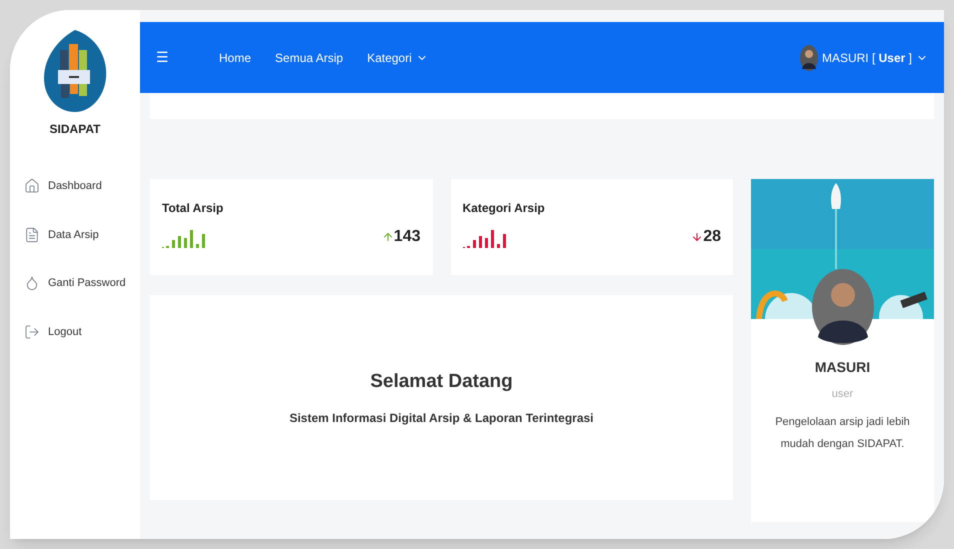 The height and width of the screenshot is (549, 954). Describe the element at coordinates (82, 332) in the screenshot. I see `sidebar-item: Logout` at that location.